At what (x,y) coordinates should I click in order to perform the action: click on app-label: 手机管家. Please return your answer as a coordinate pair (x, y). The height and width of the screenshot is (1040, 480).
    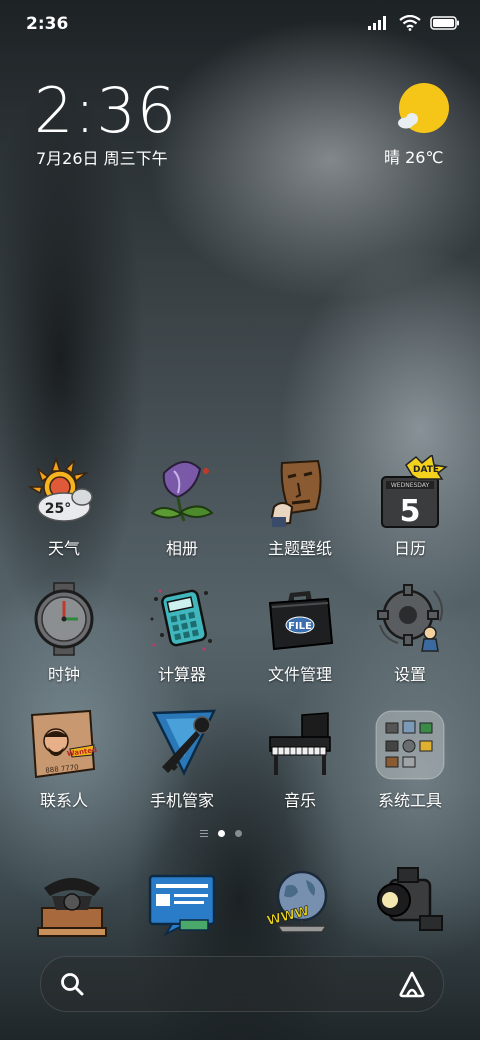
    Looking at the image, I should click on (181, 800).